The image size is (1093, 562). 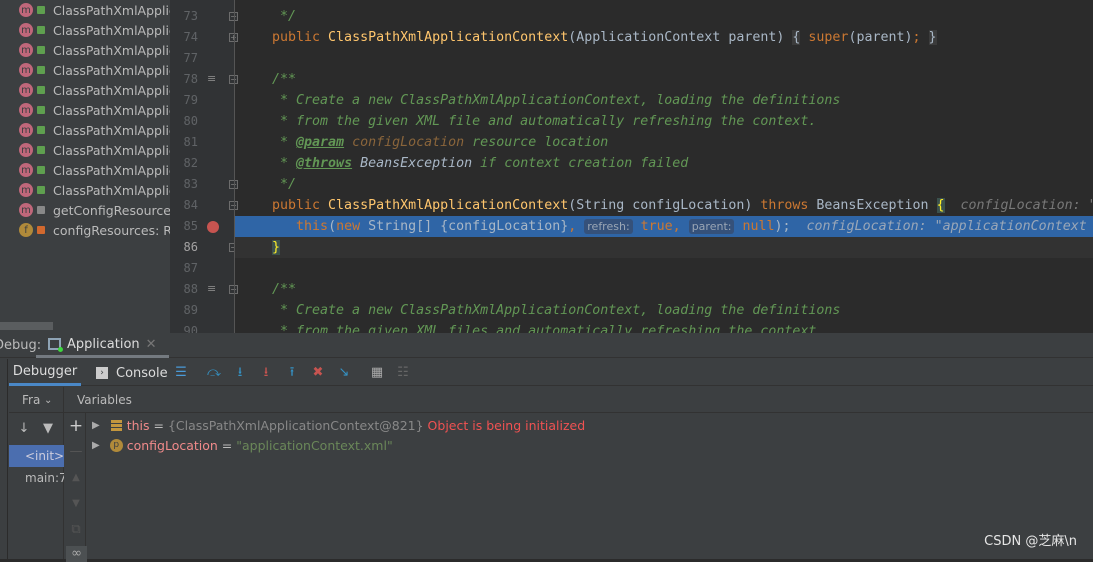 What do you see at coordinates (266, 373) in the screenshot?
I see `force-step-into-icon: ⭳` at bounding box center [266, 373].